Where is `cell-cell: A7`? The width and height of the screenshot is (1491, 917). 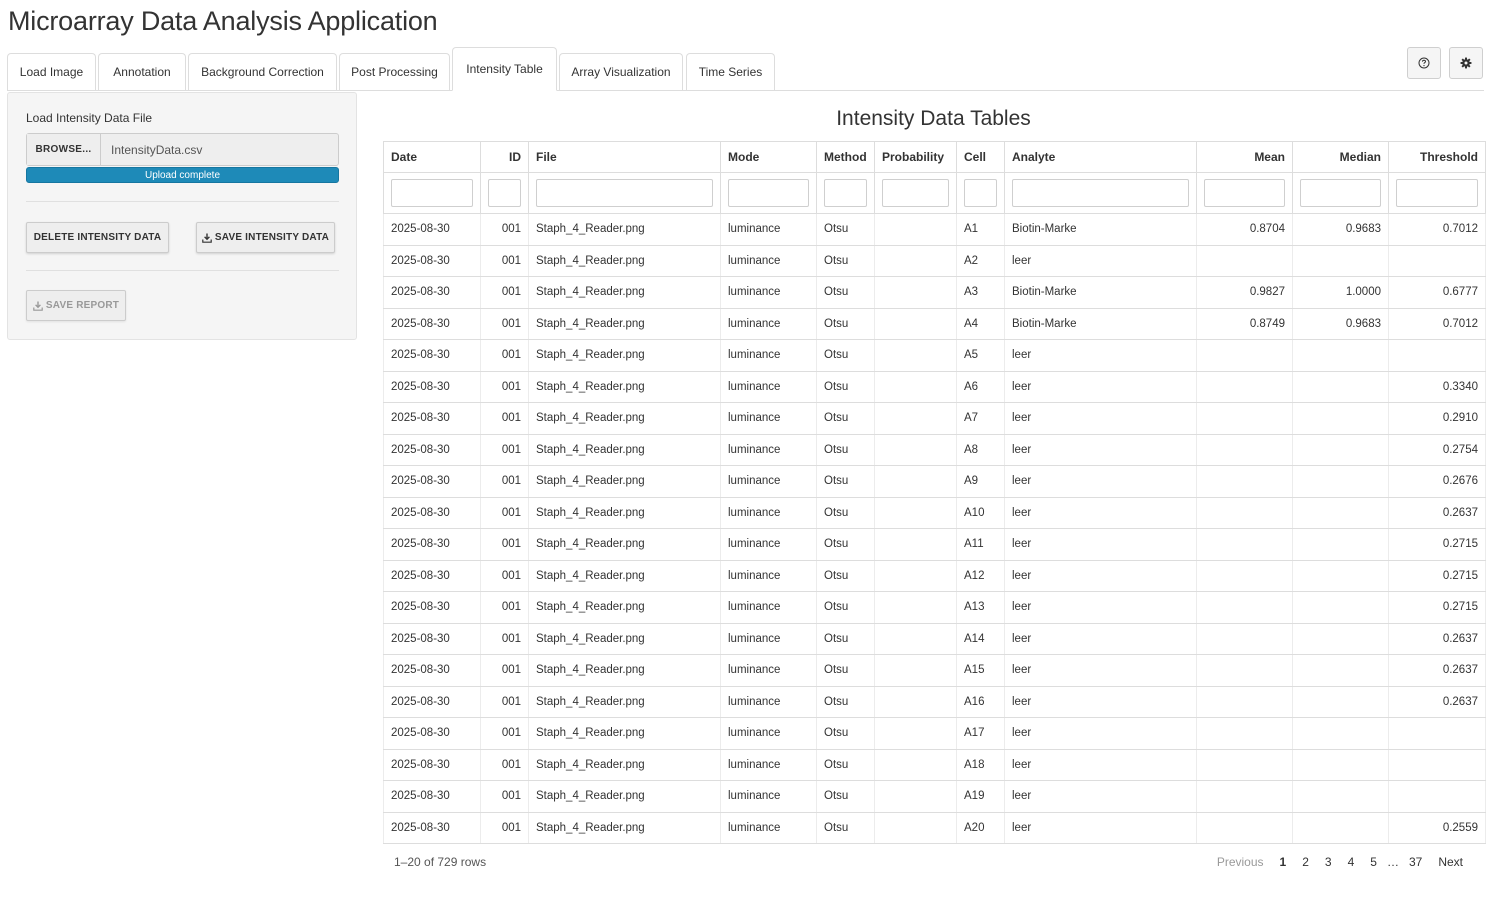
cell-cell: A7 is located at coordinates (980, 418).